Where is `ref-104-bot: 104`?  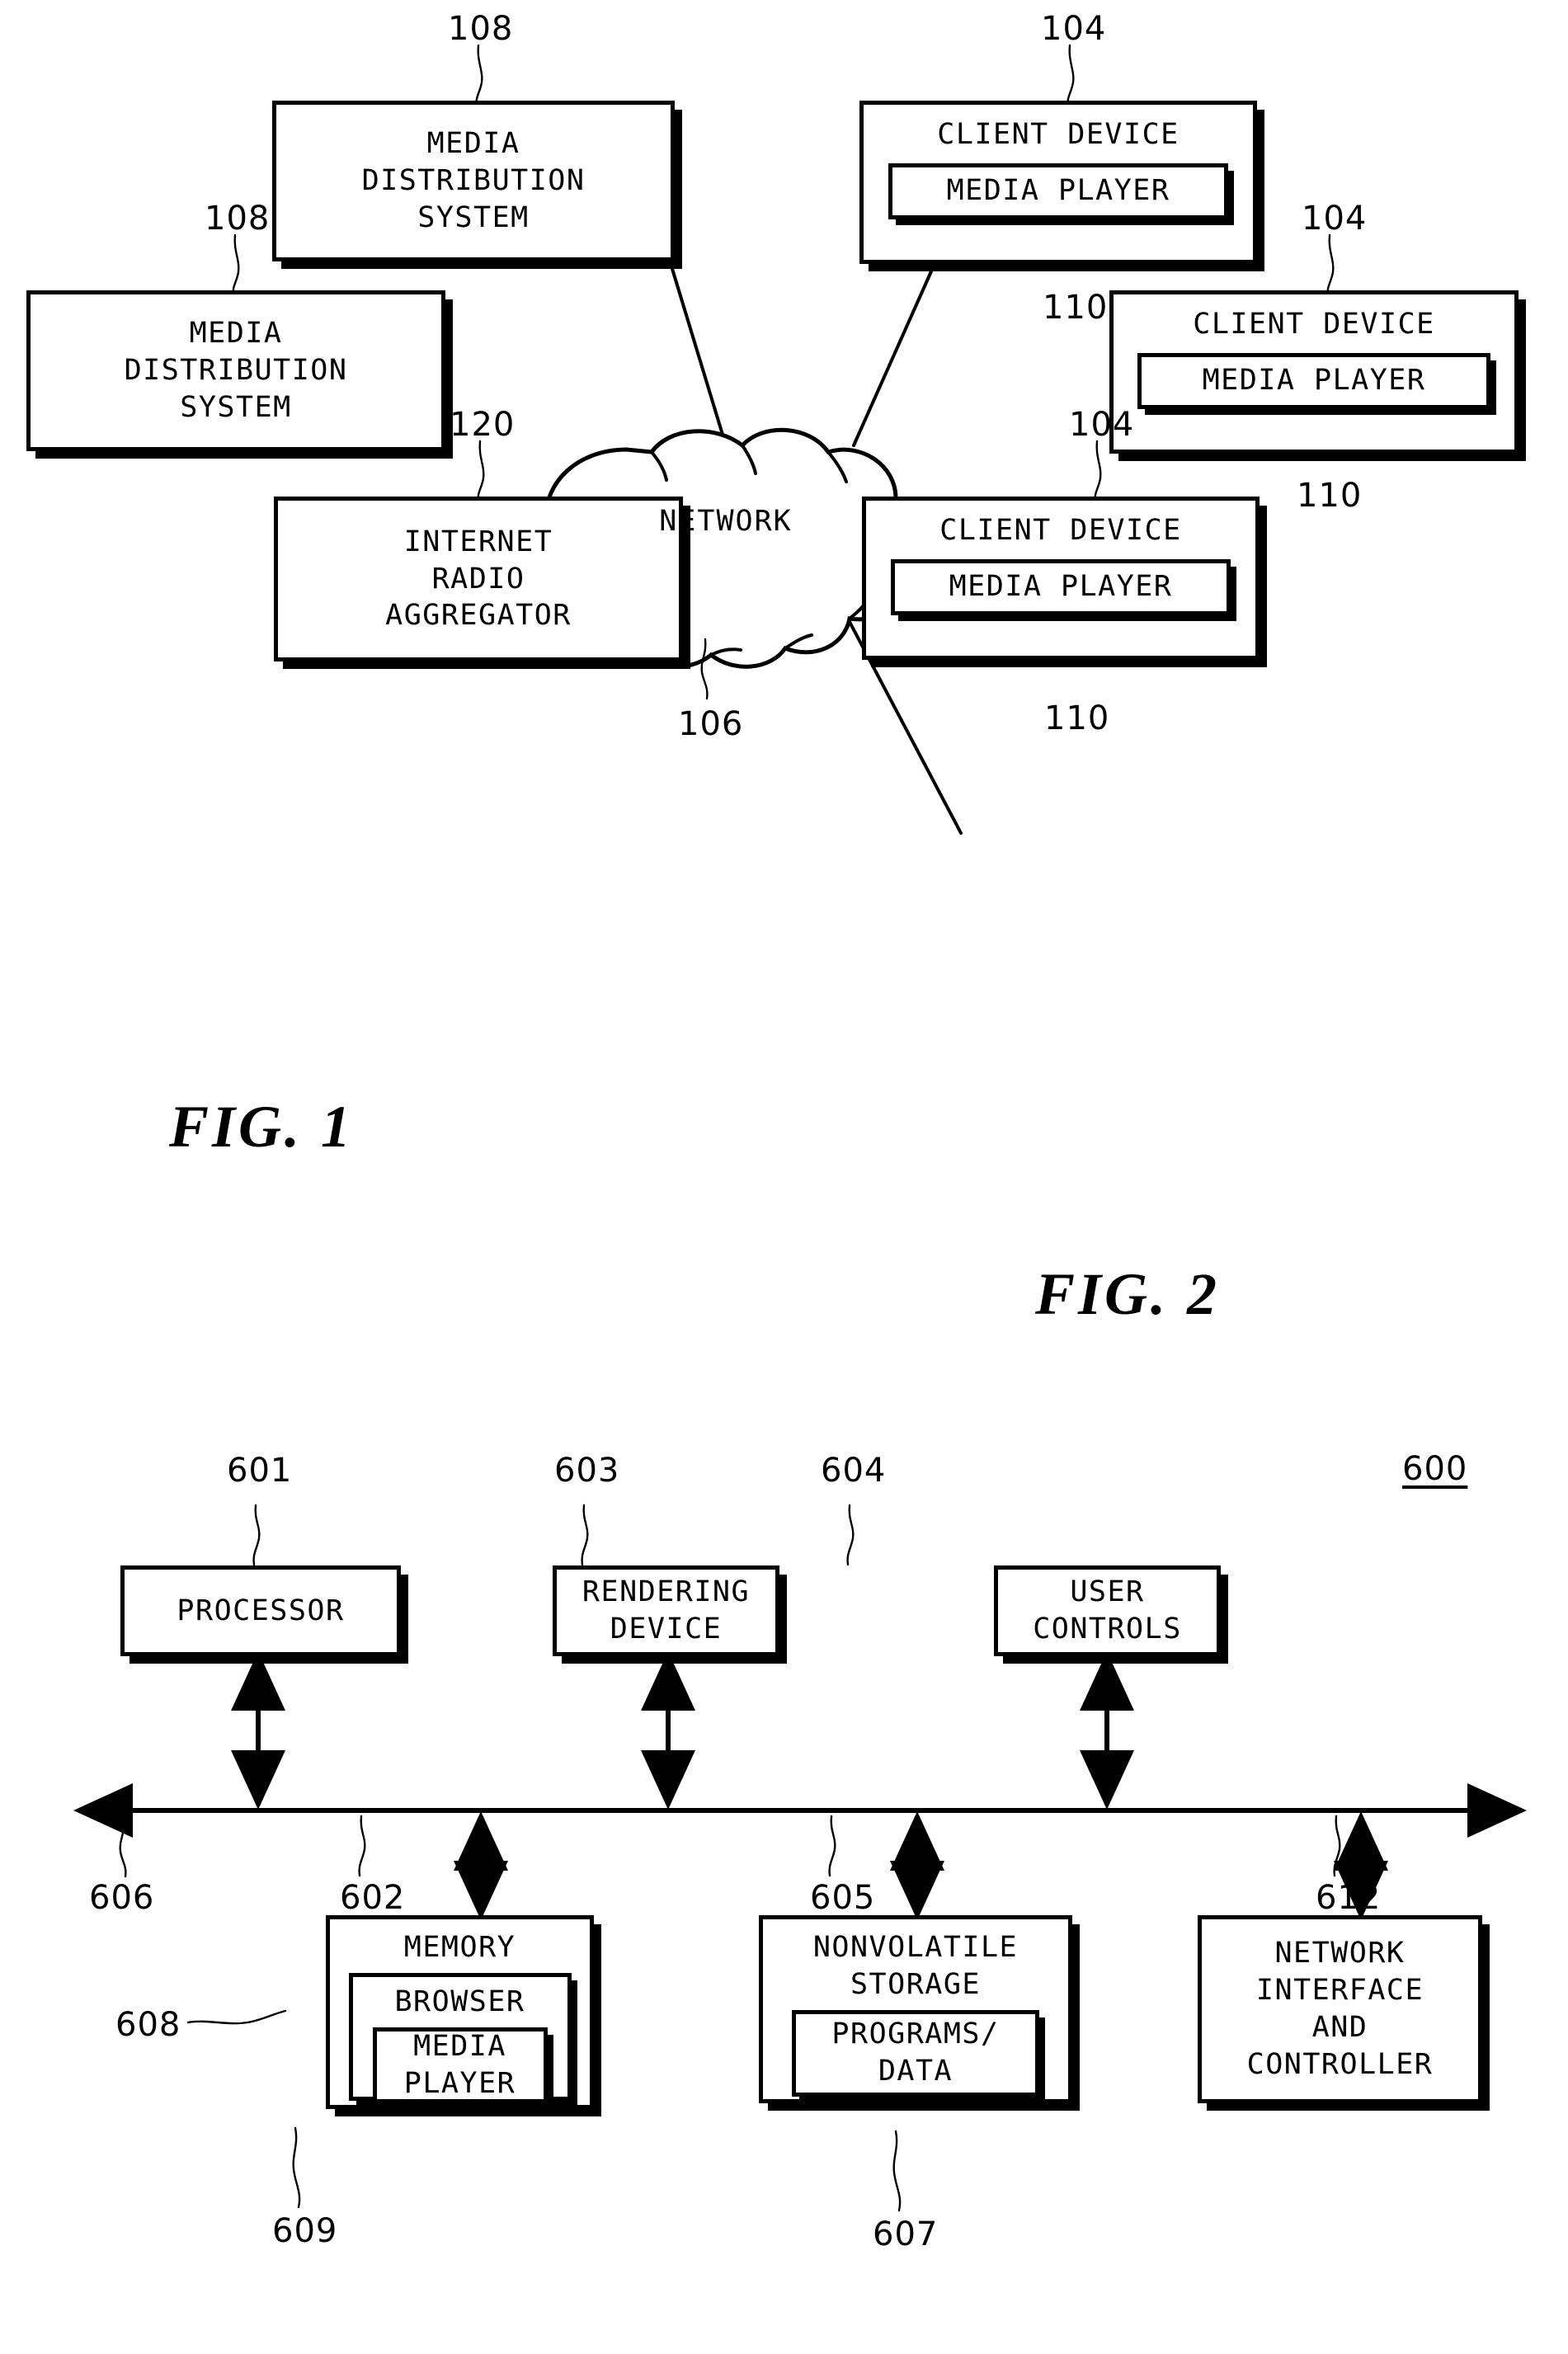 ref-104-bot: 104 is located at coordinates (1102, 425).